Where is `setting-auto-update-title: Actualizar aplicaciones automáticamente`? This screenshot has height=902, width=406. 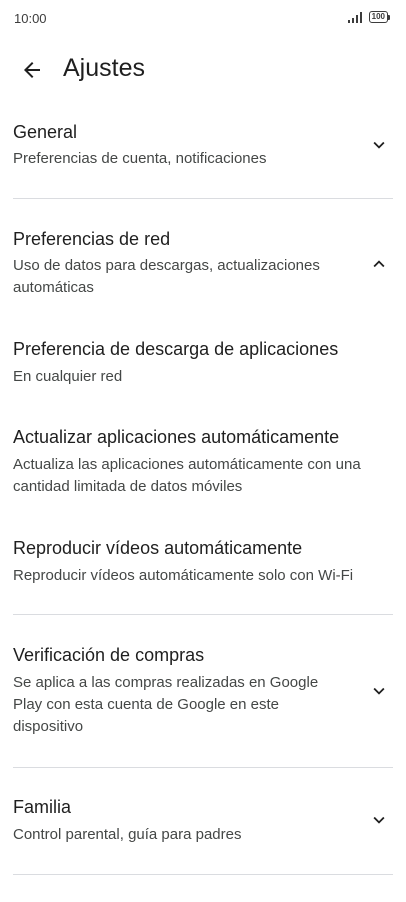 setting-auto-update-title: Actualizar aplicaciones automáticamente is located at coordinates (176, 437).